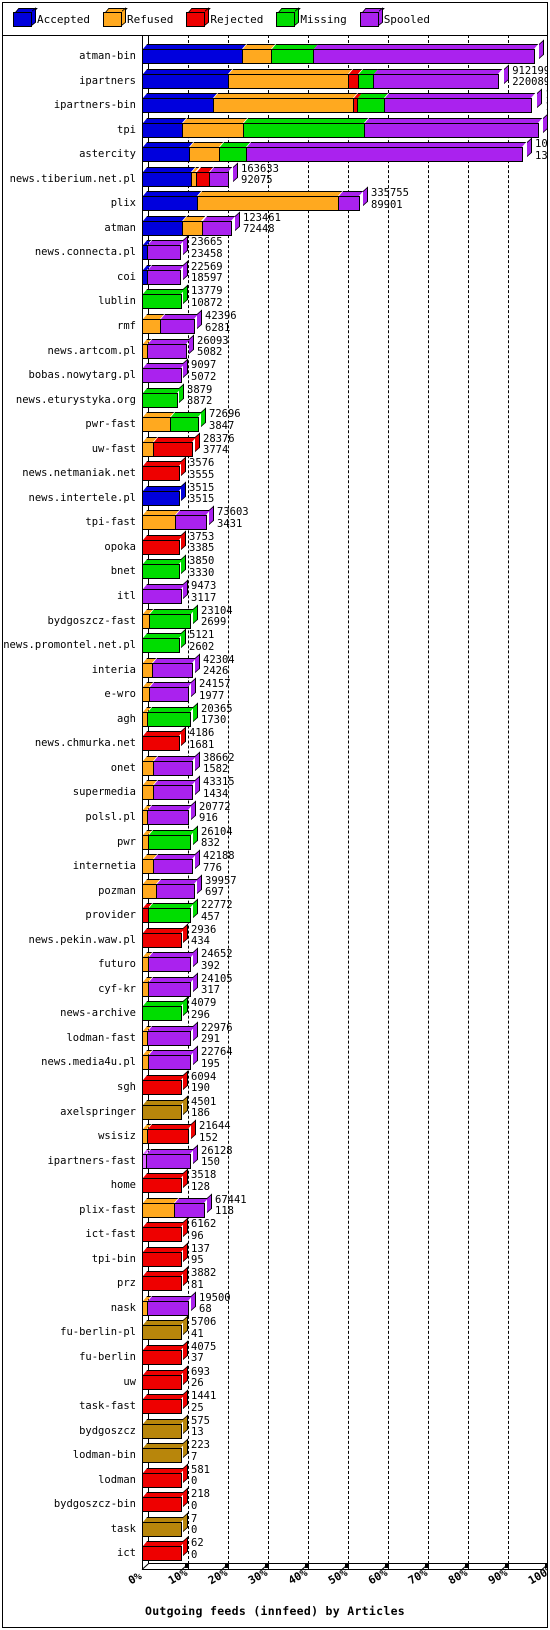 Image resolution: width=550 pixels, height=1630 pixels. I want to click on bar-row: news.pekin.waw.pl 2936 434, so click(275, 936).